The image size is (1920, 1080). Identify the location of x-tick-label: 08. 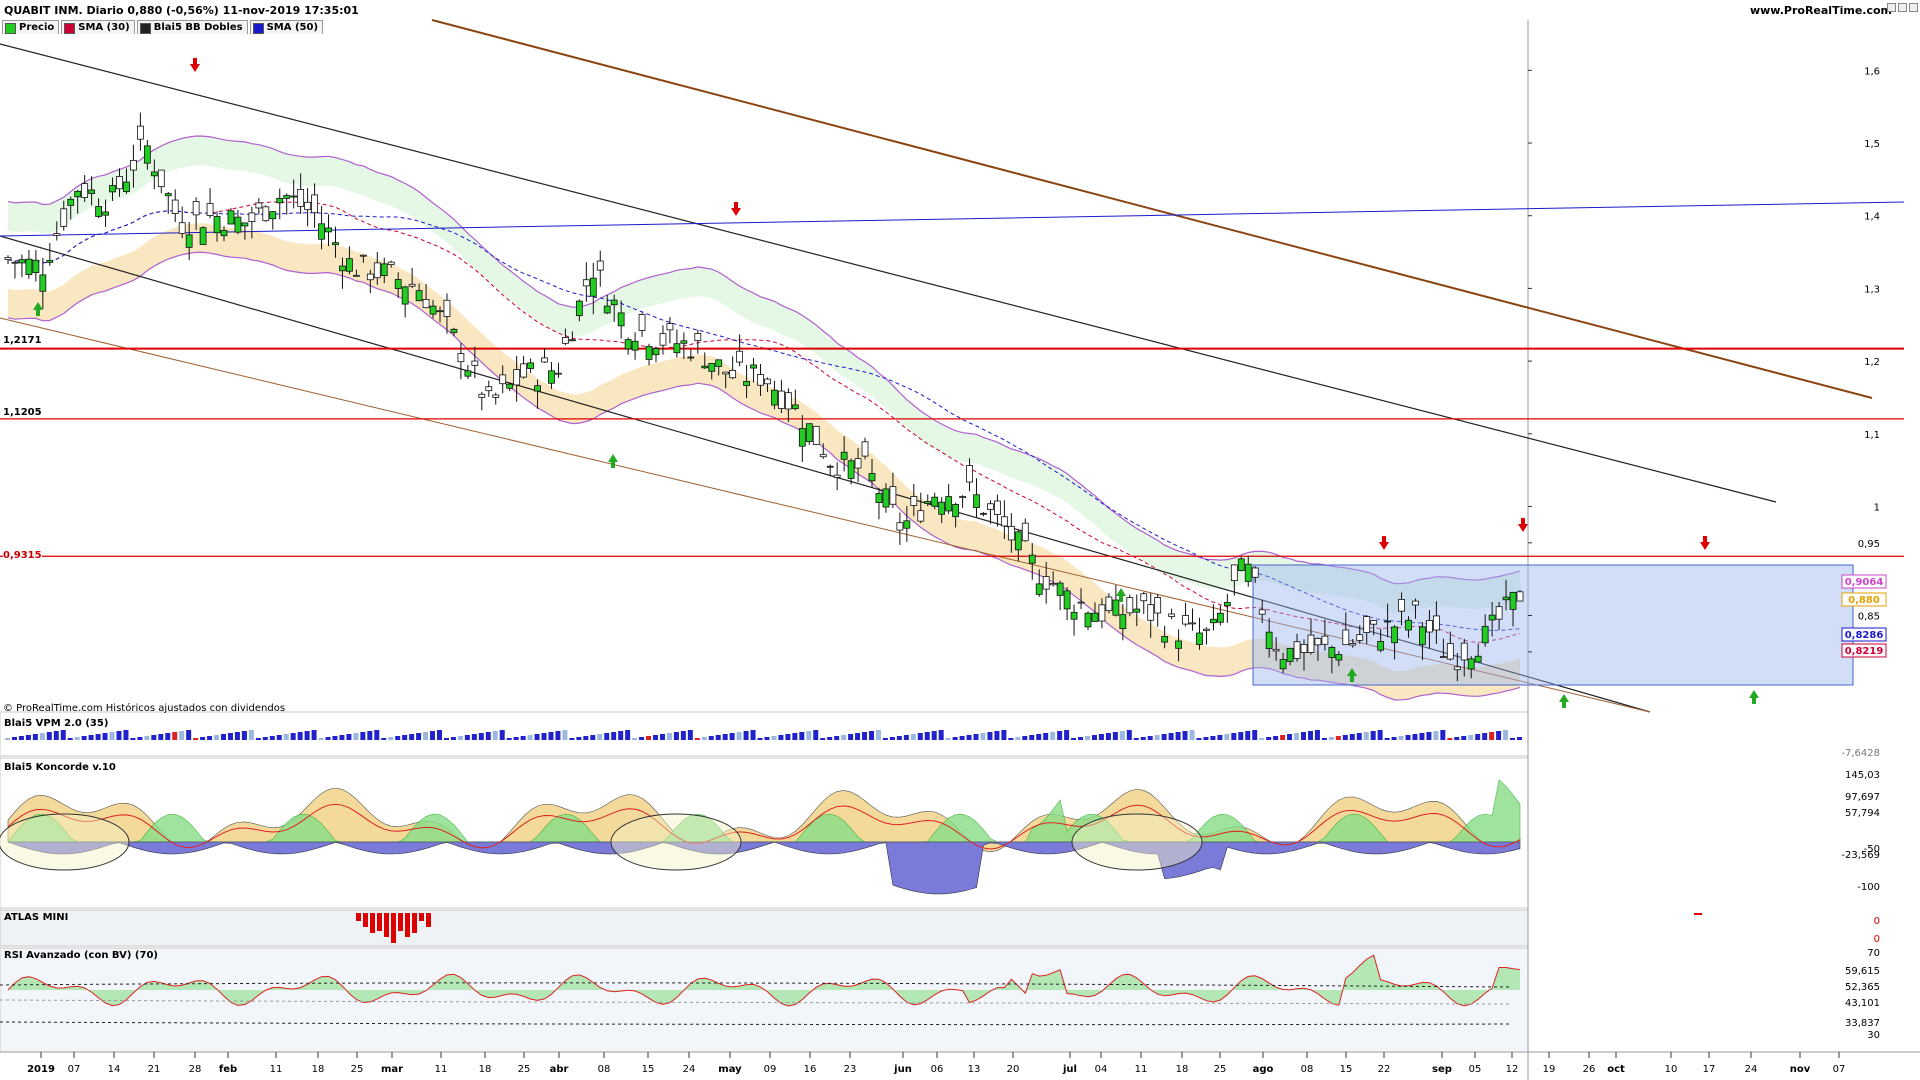
(1307, 1069).